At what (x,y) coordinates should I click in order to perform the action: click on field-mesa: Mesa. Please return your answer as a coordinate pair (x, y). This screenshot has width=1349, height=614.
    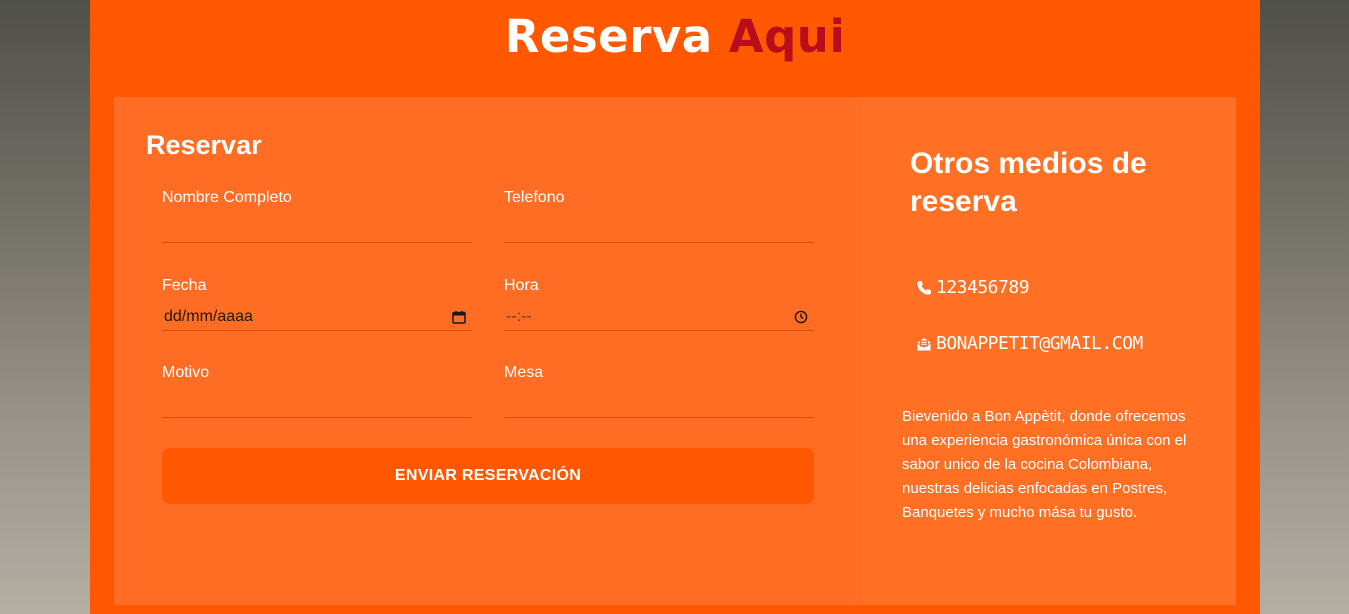
    Looking at the image, I should click on (659, 391).